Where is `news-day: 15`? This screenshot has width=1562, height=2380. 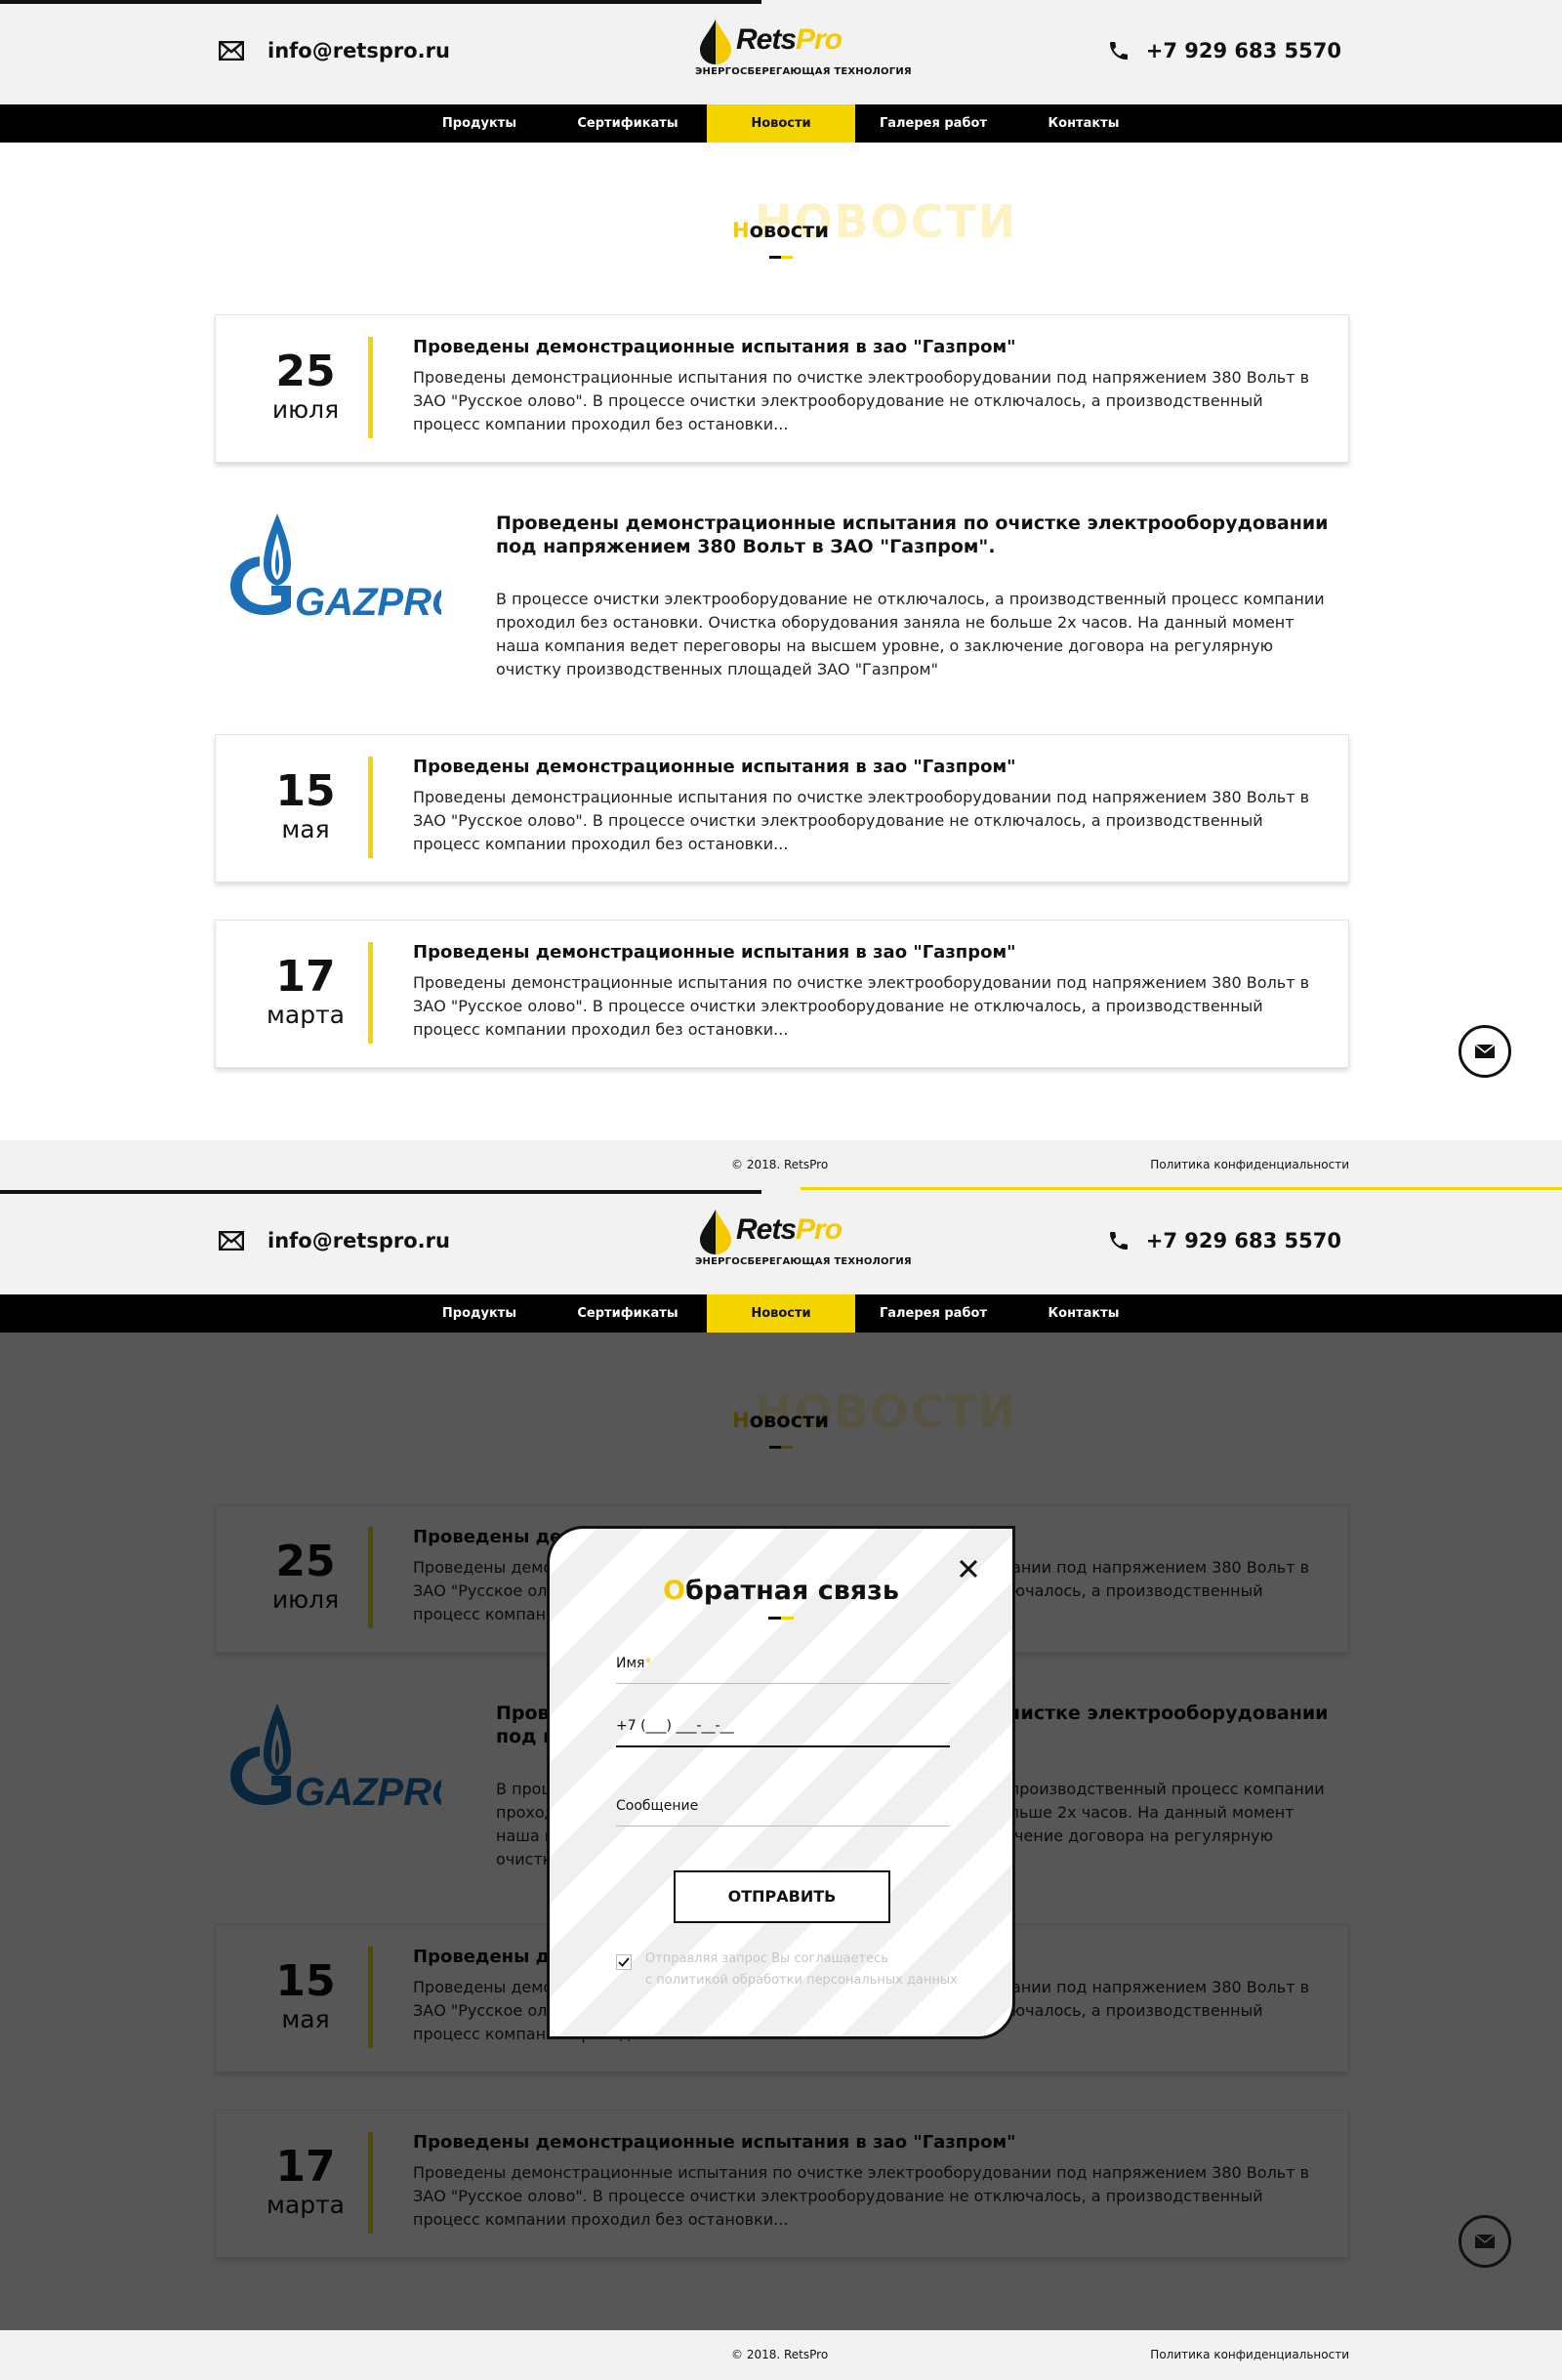 news-day: 15 is located at coordinates (305, 791).